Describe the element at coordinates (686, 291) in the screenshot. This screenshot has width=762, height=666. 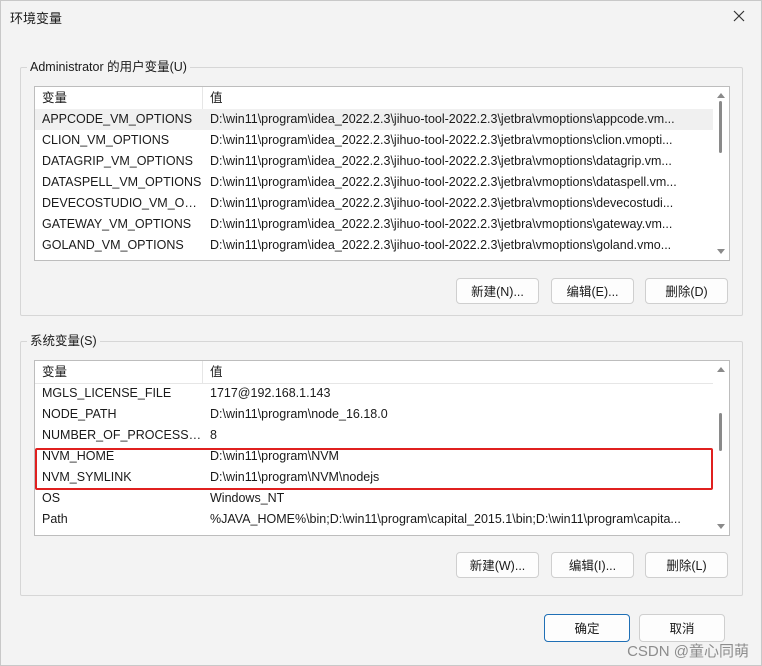
I see `user-delete-button: 删除(D)` at that location.